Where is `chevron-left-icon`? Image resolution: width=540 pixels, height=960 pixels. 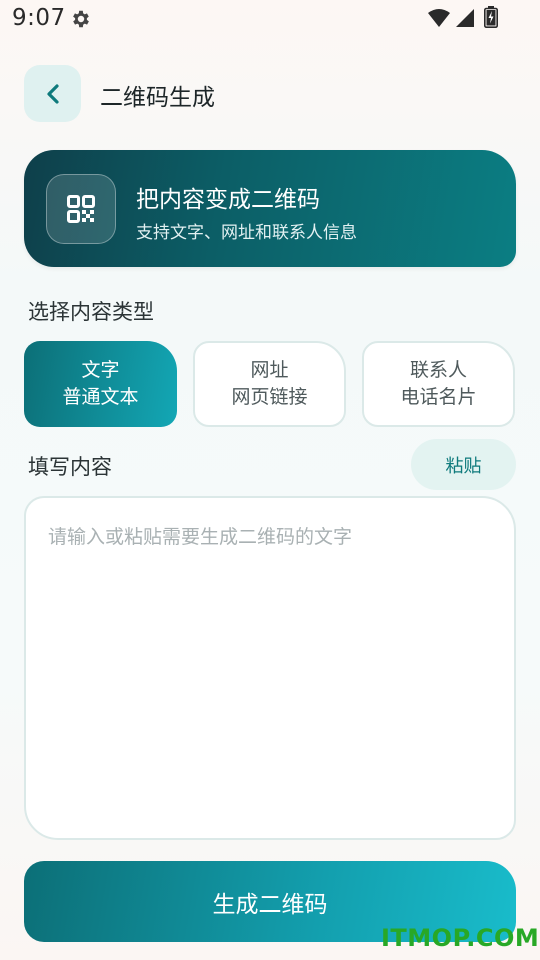
chevron-left-icon is located at coordinates (52, 93).